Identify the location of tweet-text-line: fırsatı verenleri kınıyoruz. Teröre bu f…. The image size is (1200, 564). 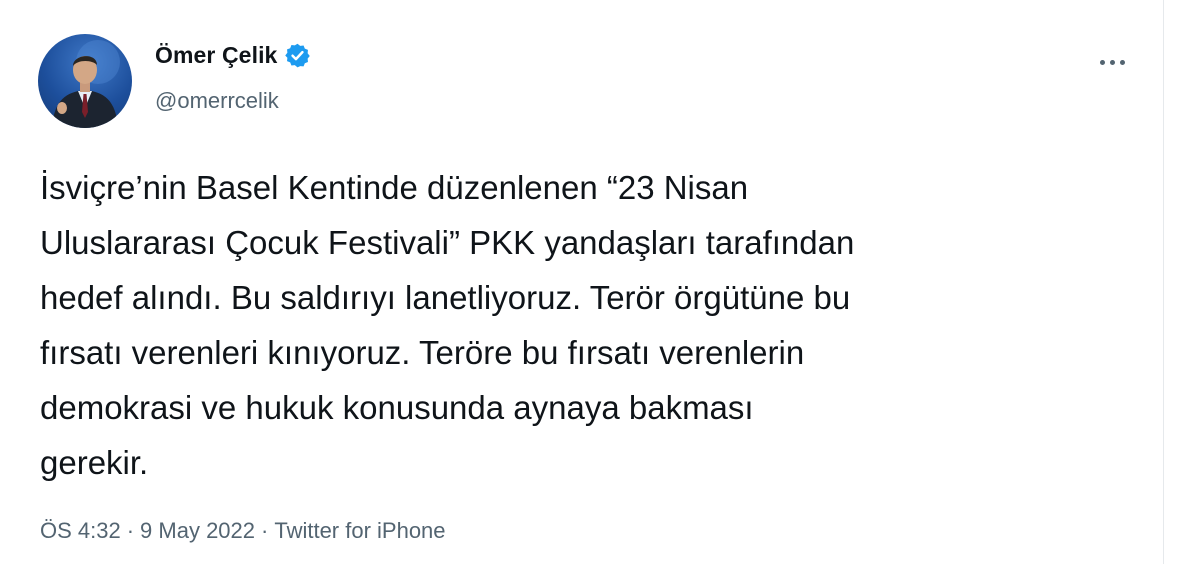
(422, 352).